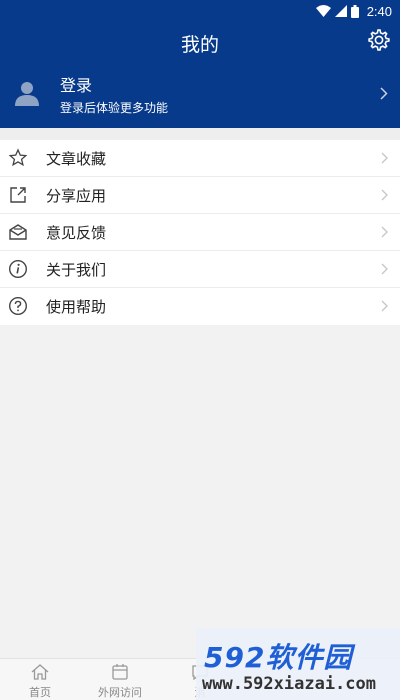 This screenshot has width=400, height=700. What do you see at coordinates (340, 11) in the screenshot?
I see `signal-icon` at bounding box center [340, 11].